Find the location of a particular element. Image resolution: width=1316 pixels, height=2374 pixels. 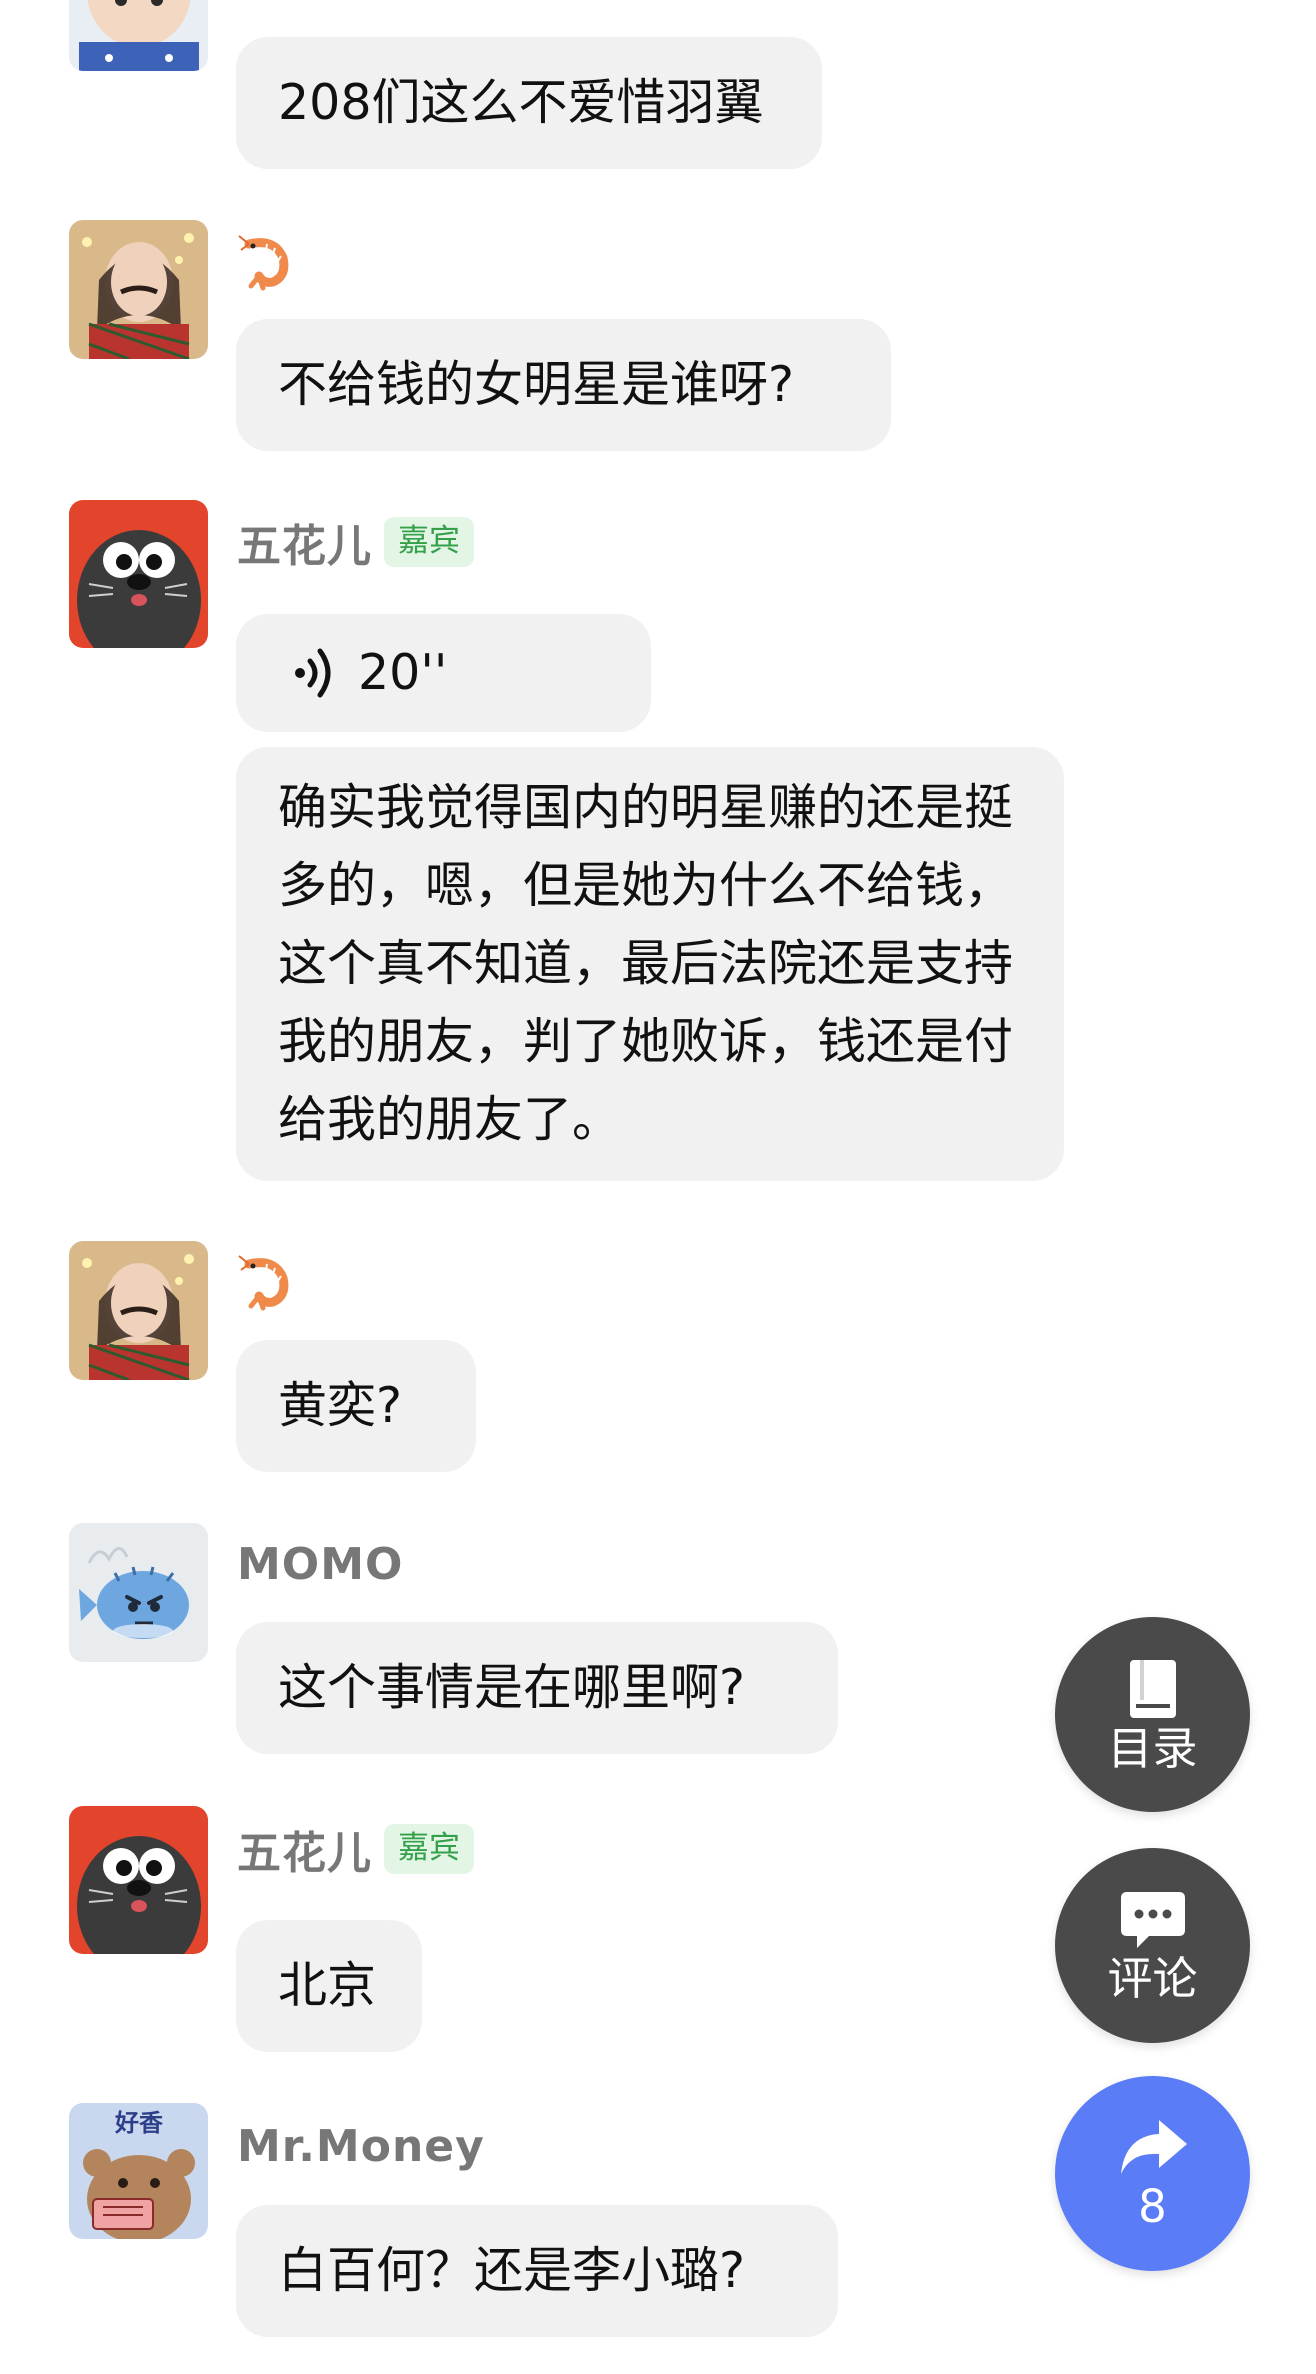

share-button: 8 is located at coordinates (1152, 2173).